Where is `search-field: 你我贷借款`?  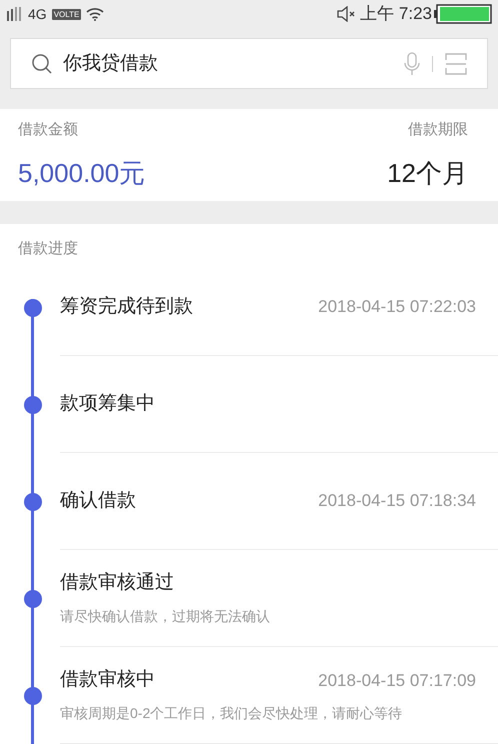 search-field: 你我贷借款 is located at coordinates (249, 64).